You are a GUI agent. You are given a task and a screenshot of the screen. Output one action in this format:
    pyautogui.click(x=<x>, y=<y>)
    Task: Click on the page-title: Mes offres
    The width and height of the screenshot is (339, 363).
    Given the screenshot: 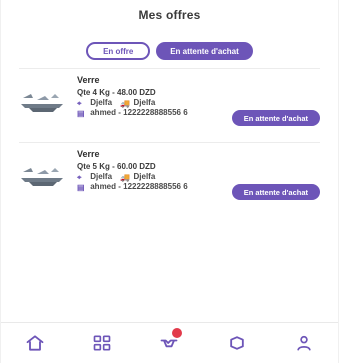 What is the action you would take?
    pyautogui.click(x=169, y=15)
    